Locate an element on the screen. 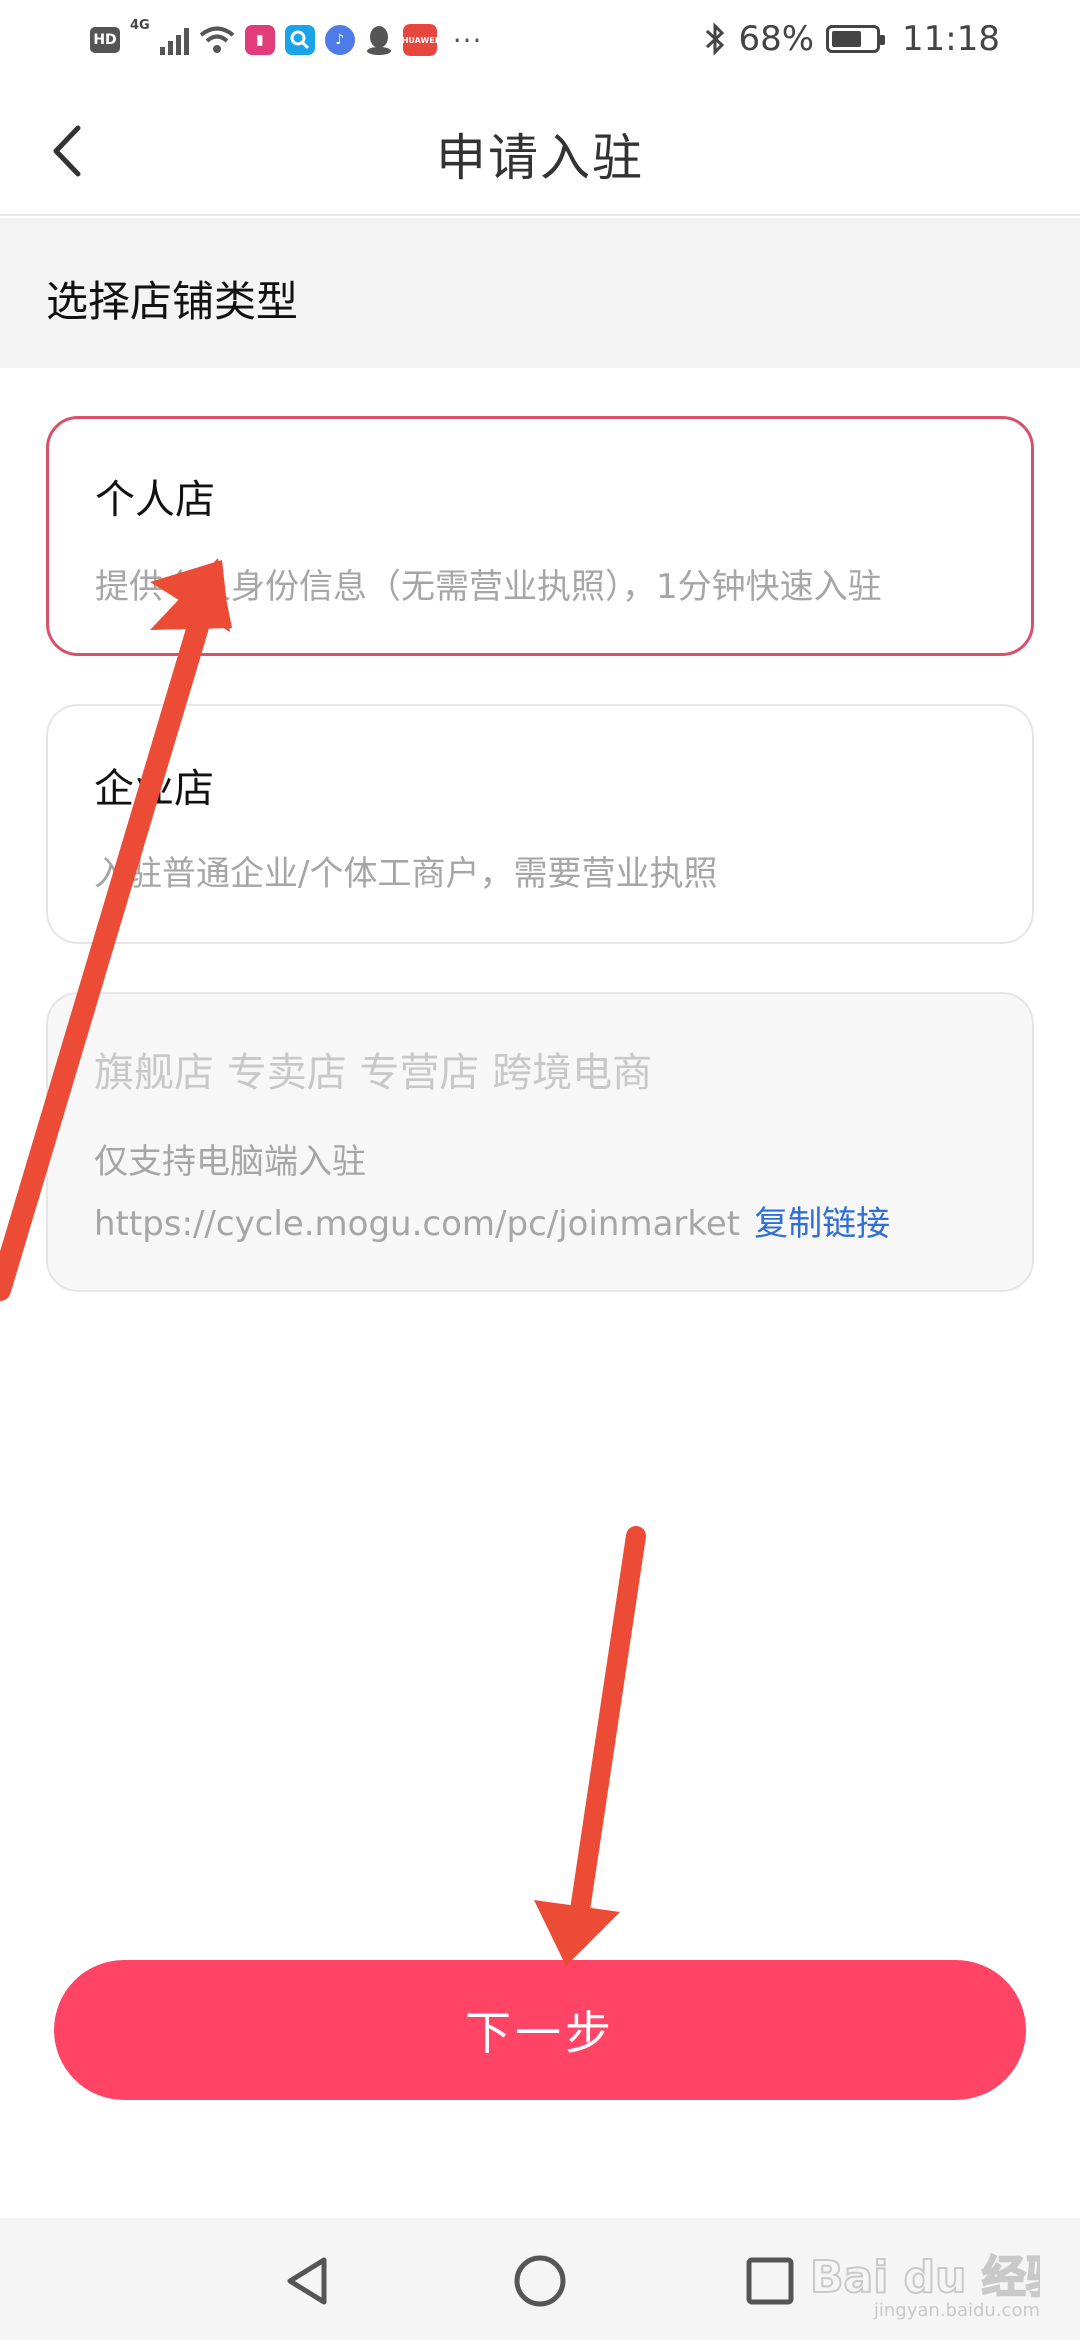 The height and width of the screenshot is (2340, 1080). clock: 11:18 is located at coordinates (951, 39).